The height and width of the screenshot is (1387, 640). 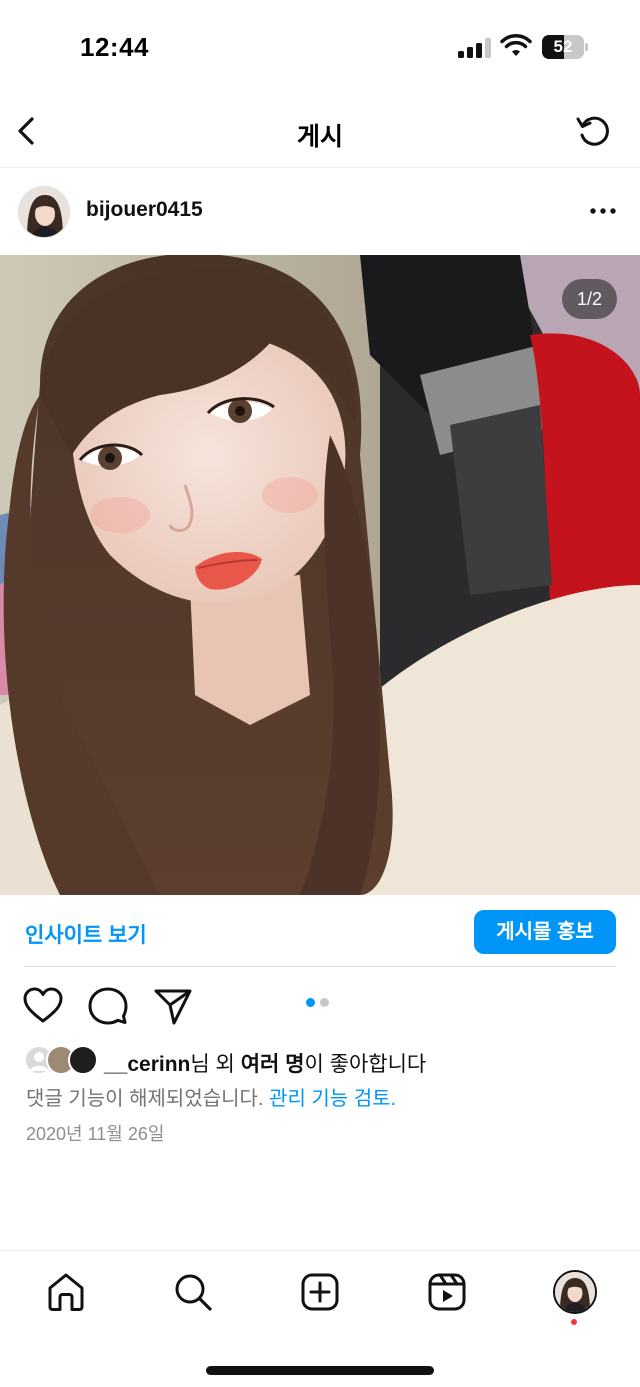 I want to click on manage-settings-link: 관리 기능 검토., so click(x=332, y=1099).